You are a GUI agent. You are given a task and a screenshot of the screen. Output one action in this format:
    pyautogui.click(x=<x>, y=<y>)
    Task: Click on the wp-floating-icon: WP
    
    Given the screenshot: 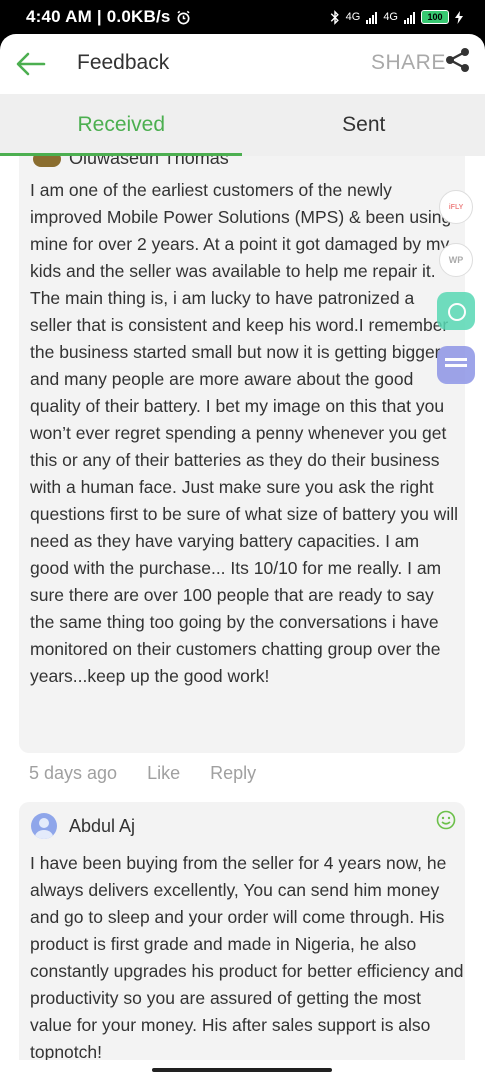 What is the action you would take?
    pyautogui.click(x=456, y=260)
    